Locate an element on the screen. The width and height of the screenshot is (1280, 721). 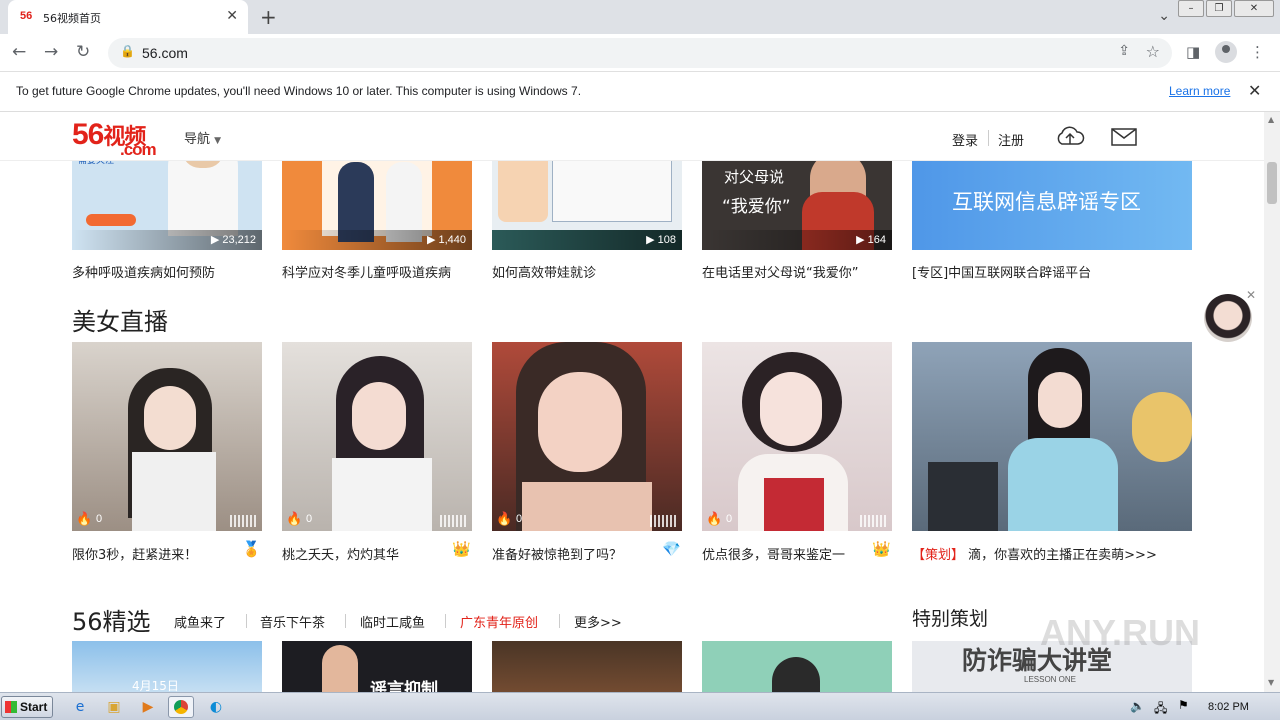
lock-icon: 🔒 is located at coordinates (127, 51).